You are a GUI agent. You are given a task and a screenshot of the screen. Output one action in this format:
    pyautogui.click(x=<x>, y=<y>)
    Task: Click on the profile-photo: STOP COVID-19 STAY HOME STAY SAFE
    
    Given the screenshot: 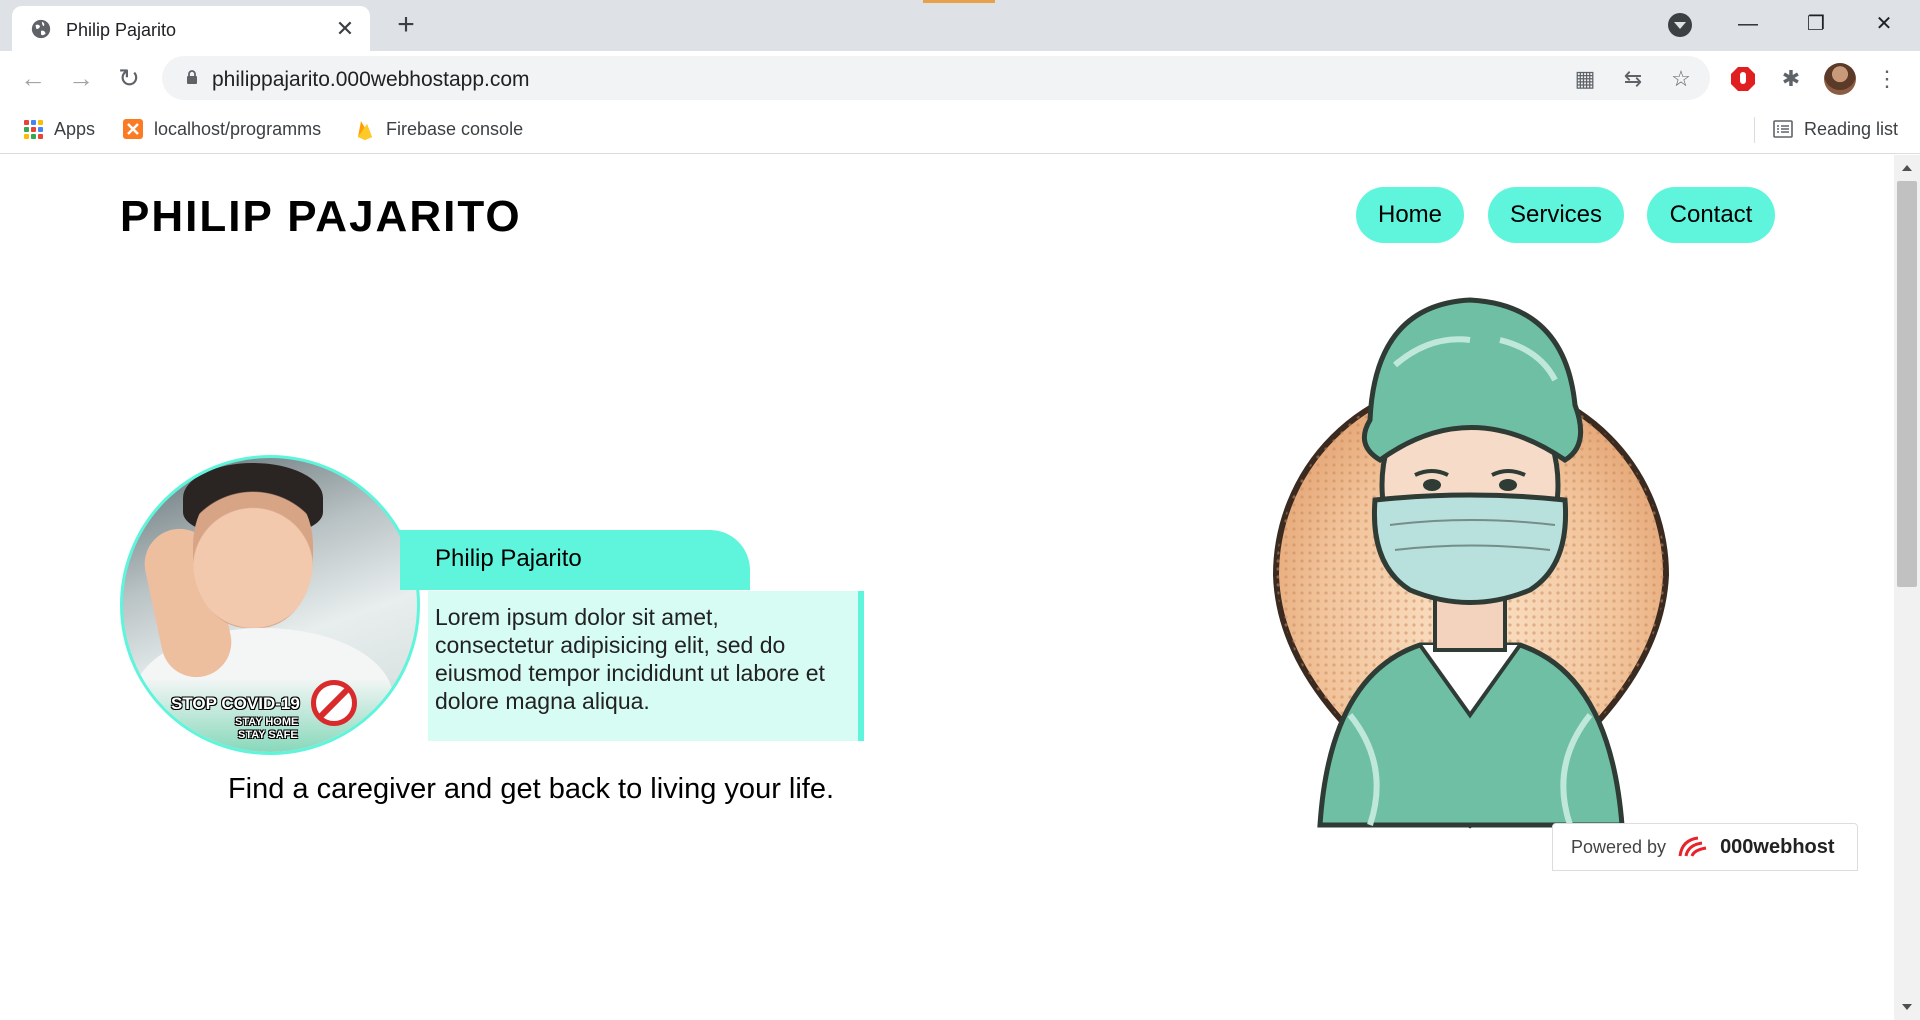 What is the action you would take?
    pyautogui.click(x=270, y=605)
    